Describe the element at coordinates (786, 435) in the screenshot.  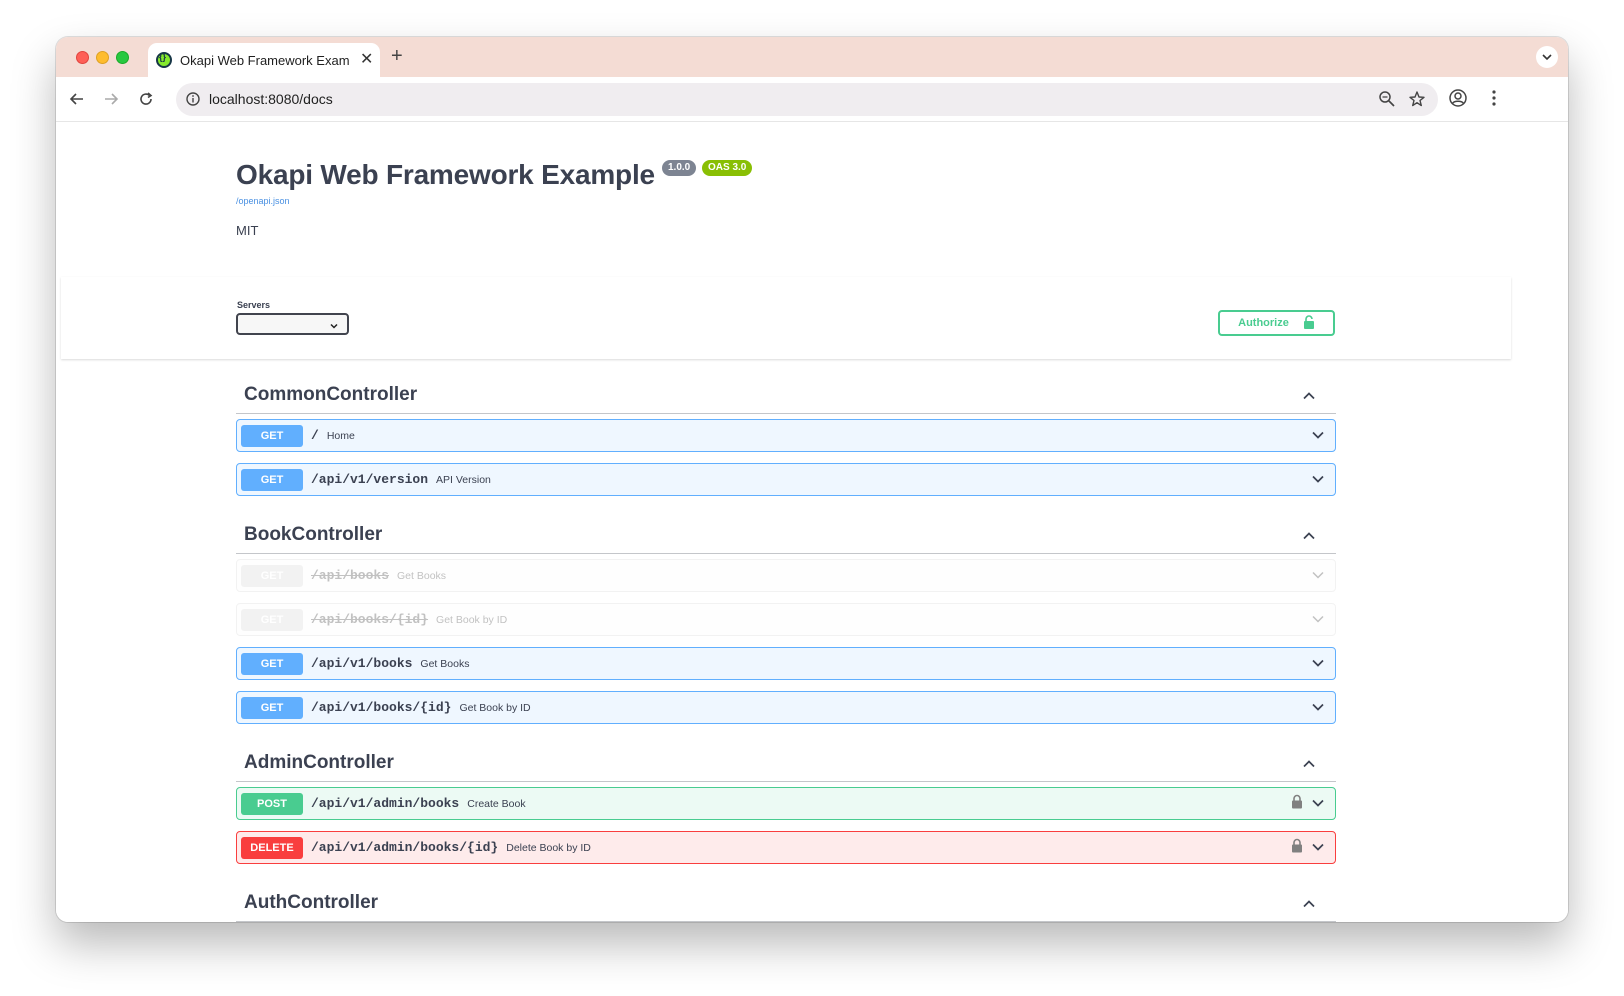
I see `operation-row: GET / Home` at that location.